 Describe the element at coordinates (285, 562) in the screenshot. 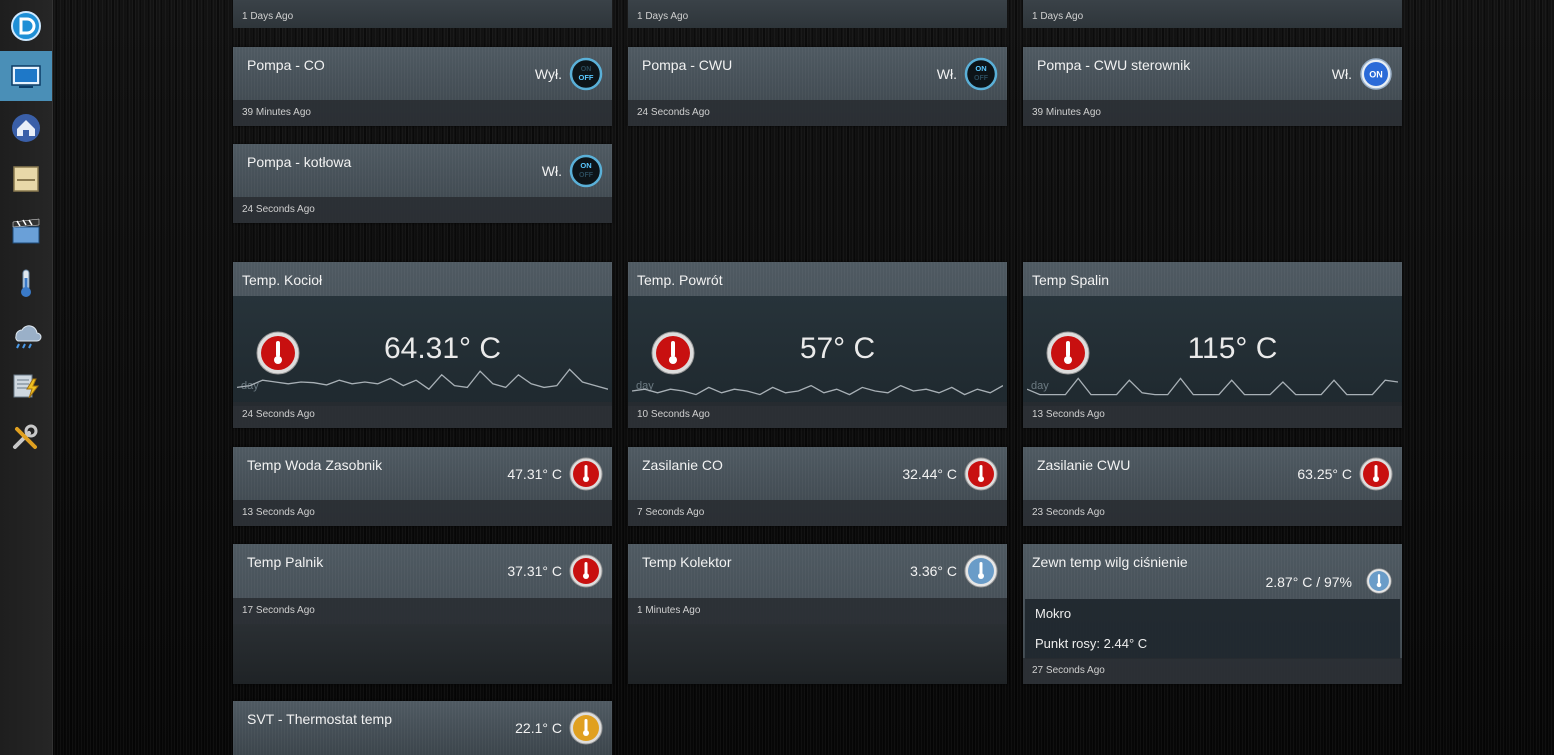

I see `device-name: Temp Palnik` at that location.